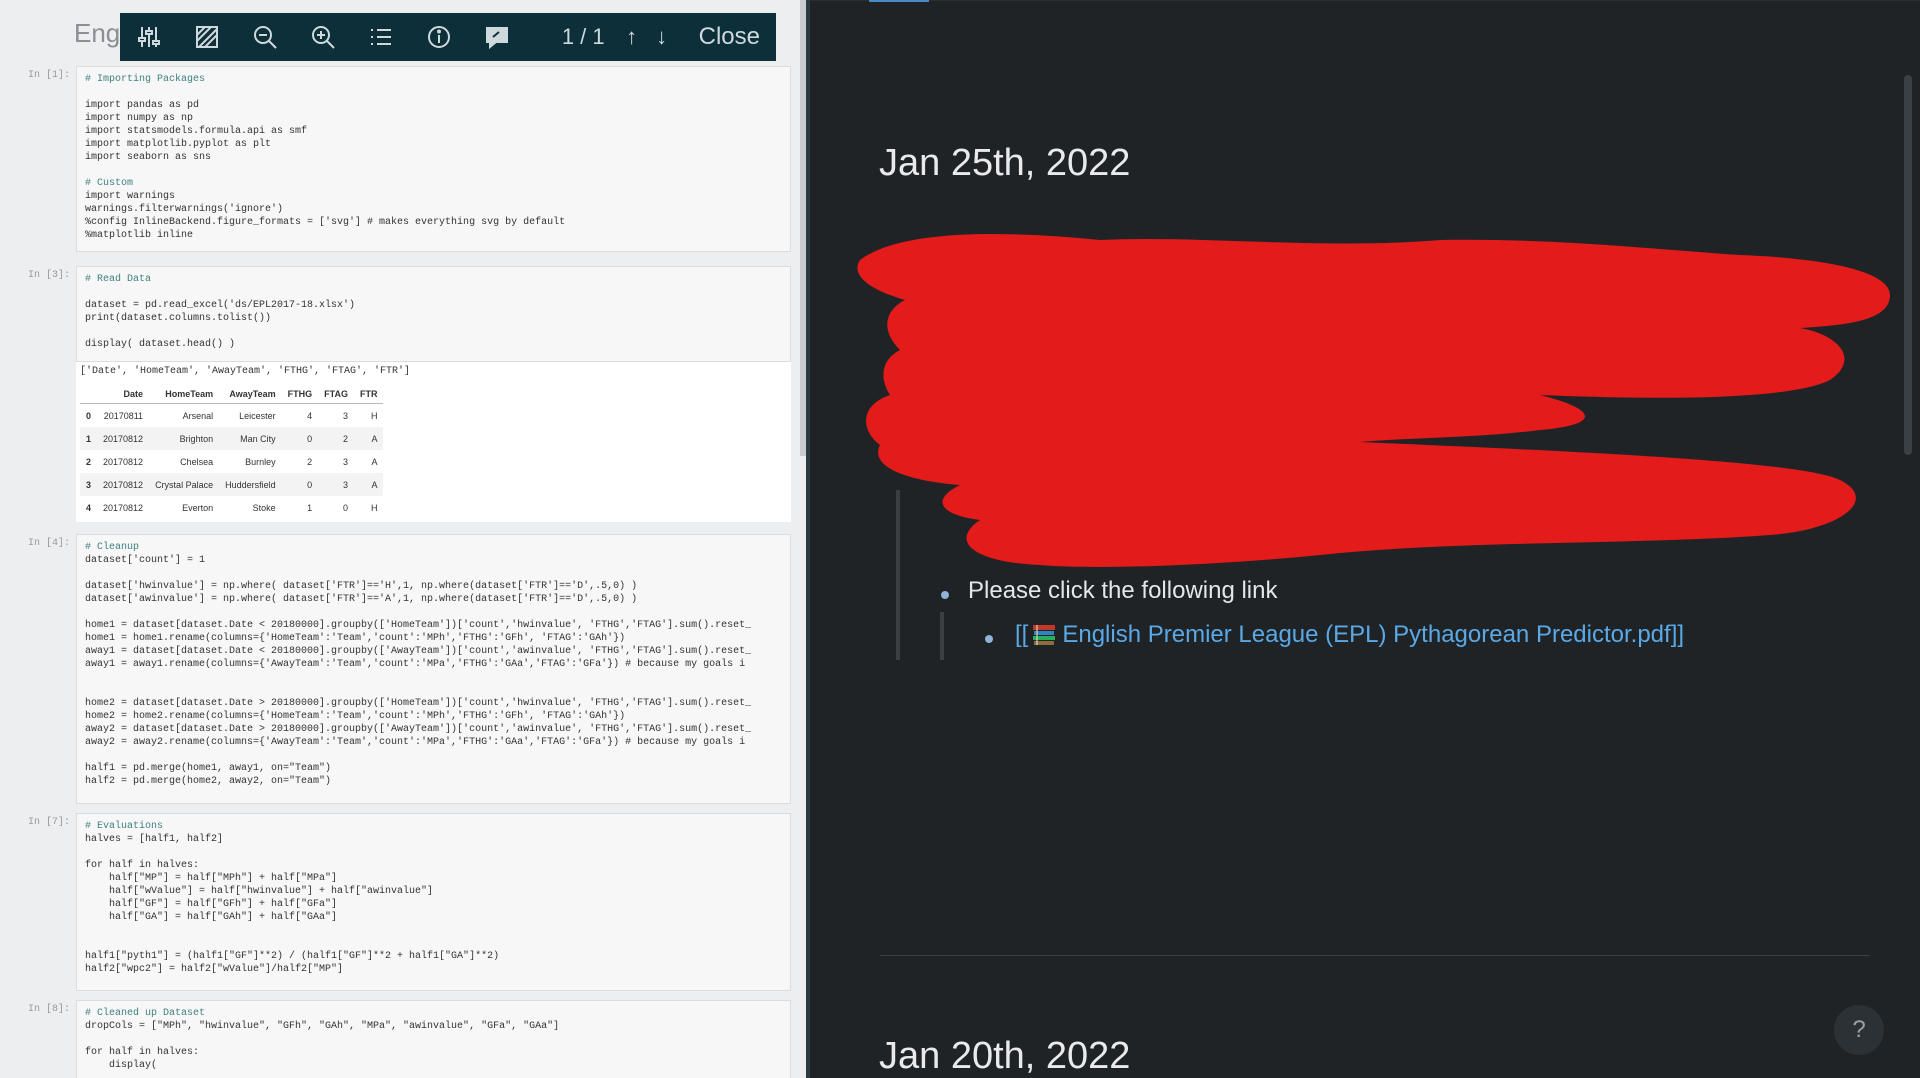  What do you see at coordinates (439, 37) in the screenshot?
I see `info-icon` at bounding box center [439, 37].